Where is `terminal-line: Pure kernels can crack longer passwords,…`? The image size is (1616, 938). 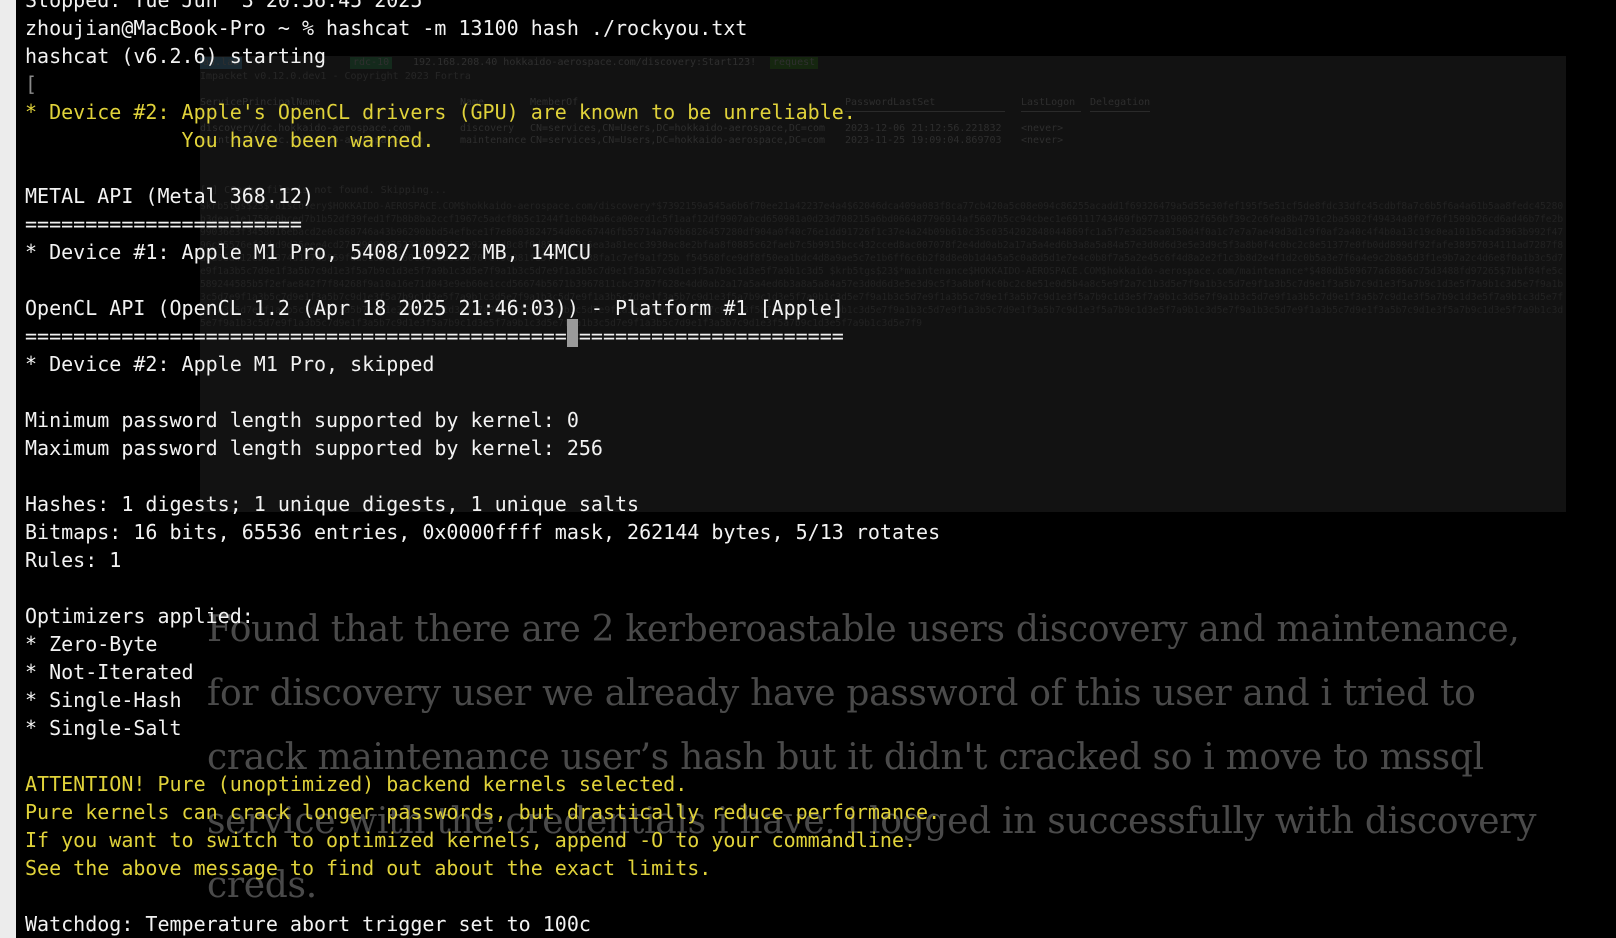
terminal-line: Pure kernels can crack longer passwords,… is located at coordinates (483, 812).